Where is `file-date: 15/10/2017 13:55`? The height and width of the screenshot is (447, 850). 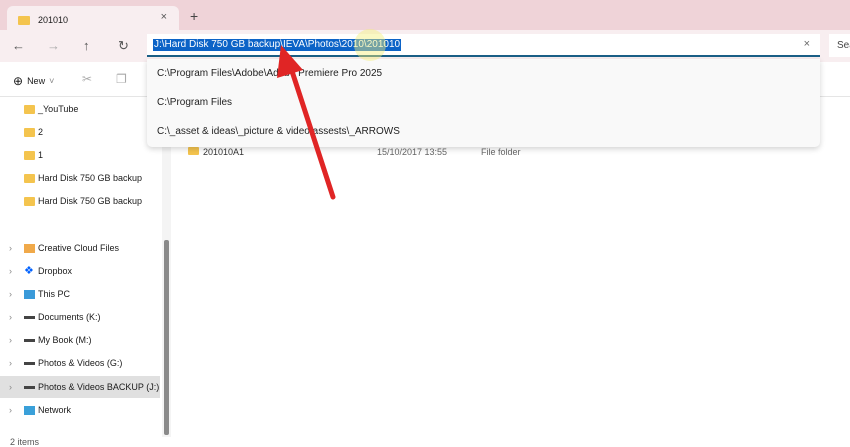 file-date: 15/10/2017 13:55 is located at coordinates (412, 152).